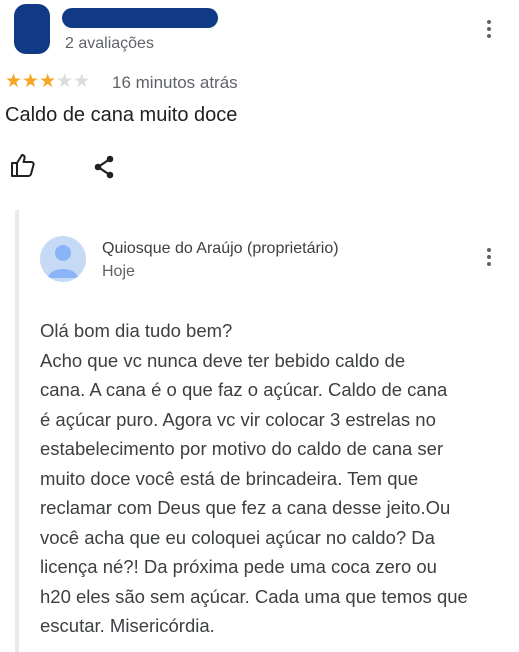 This screenshot has height=652, width=519. I want to click on share-icon, so click(104, 167).